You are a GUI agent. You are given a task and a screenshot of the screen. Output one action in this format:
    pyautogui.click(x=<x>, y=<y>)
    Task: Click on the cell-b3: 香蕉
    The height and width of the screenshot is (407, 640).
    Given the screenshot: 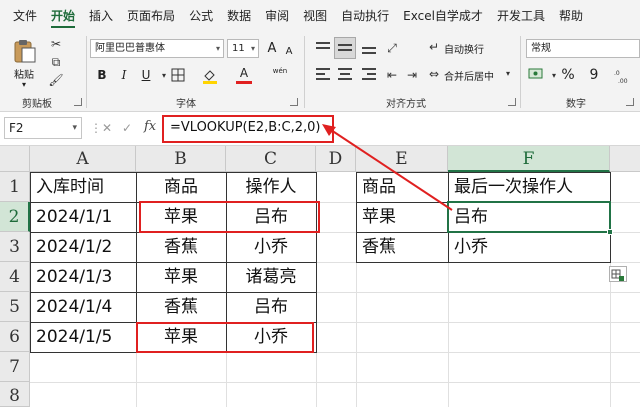 What is the action you would take?
    pyautogui.click(x=181, y=247)
    